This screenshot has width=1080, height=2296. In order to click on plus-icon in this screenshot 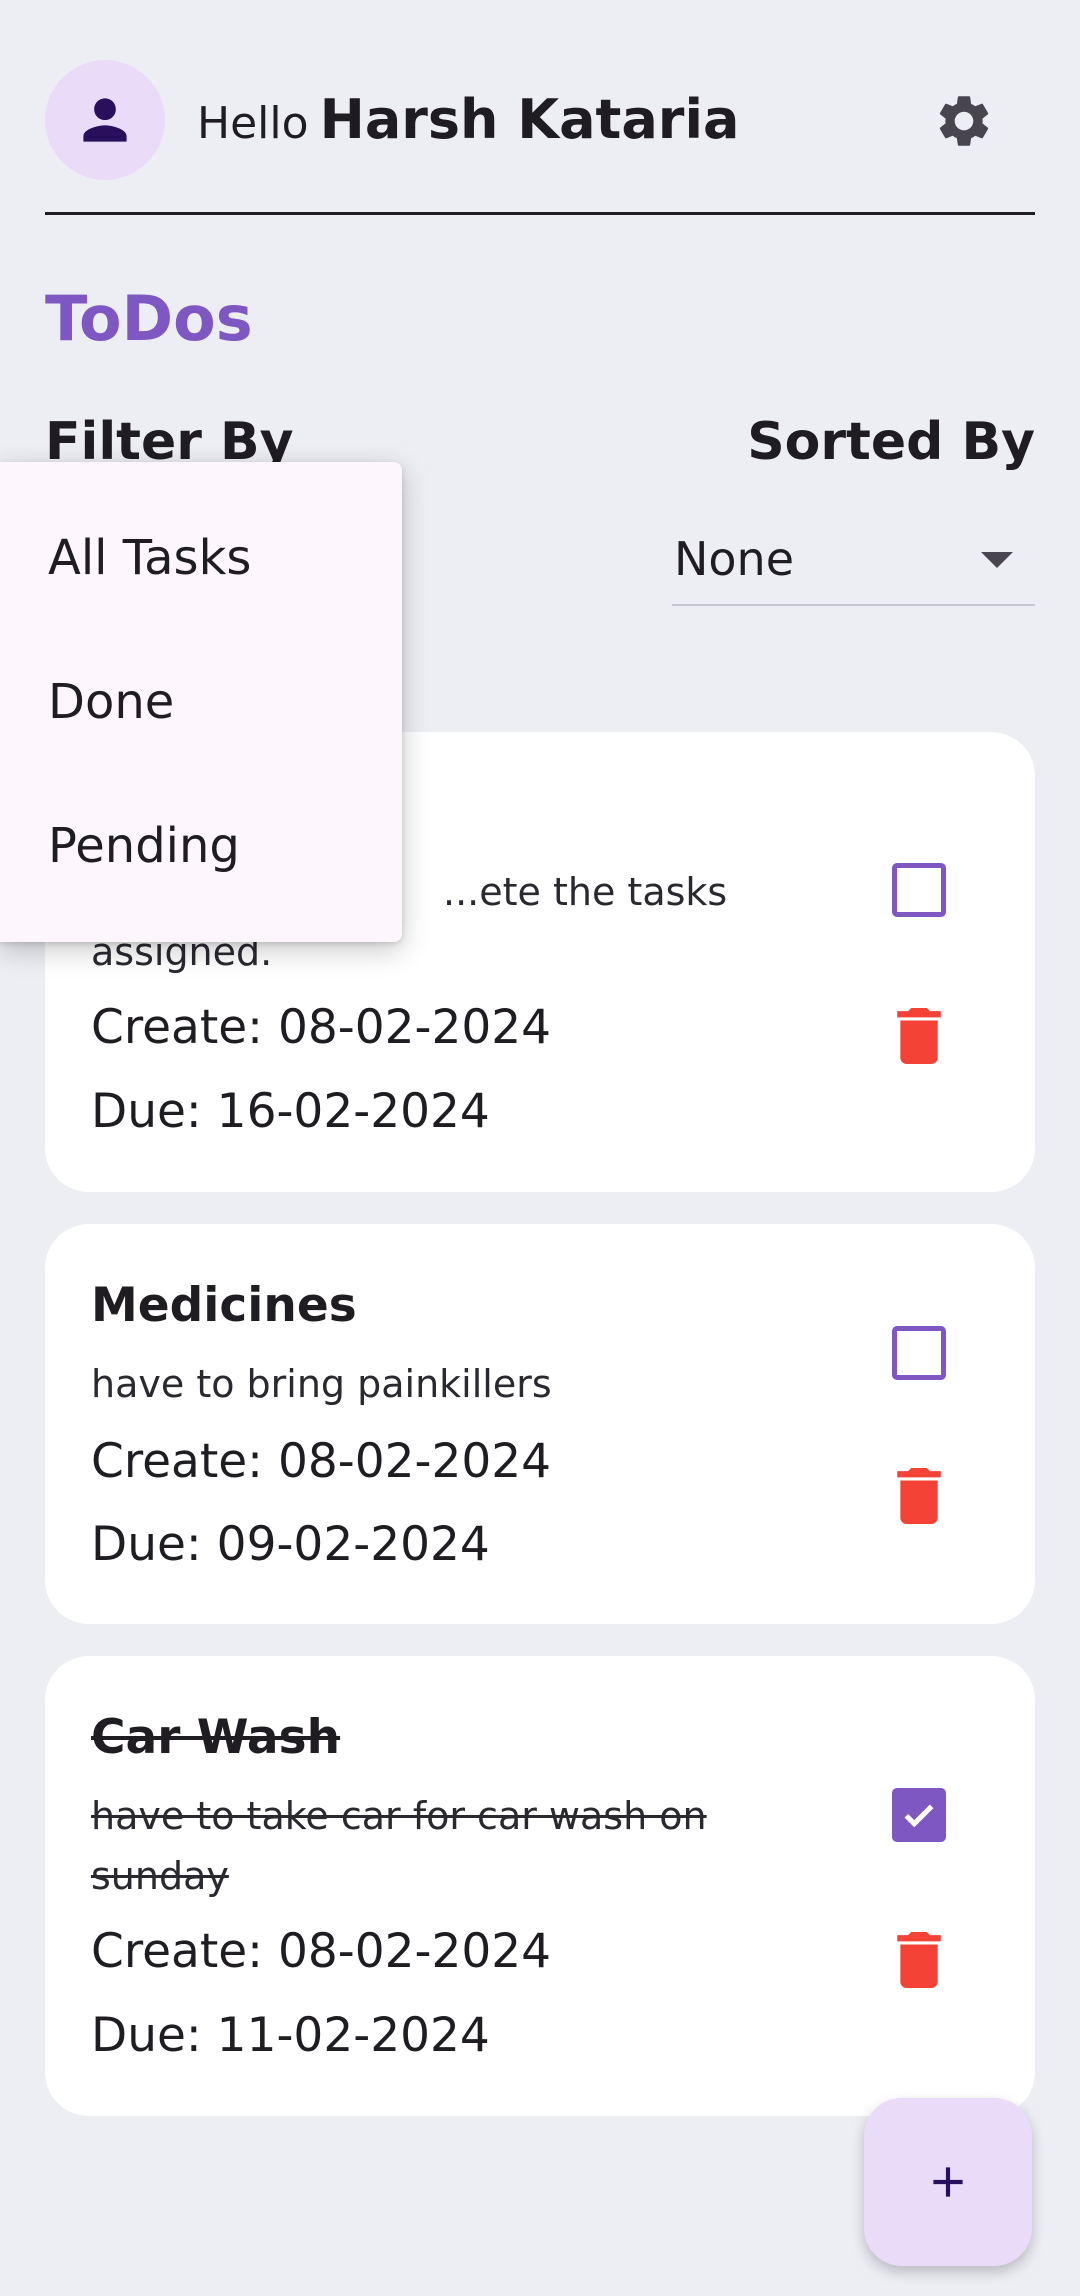, I will do `click(948, 2182)`.